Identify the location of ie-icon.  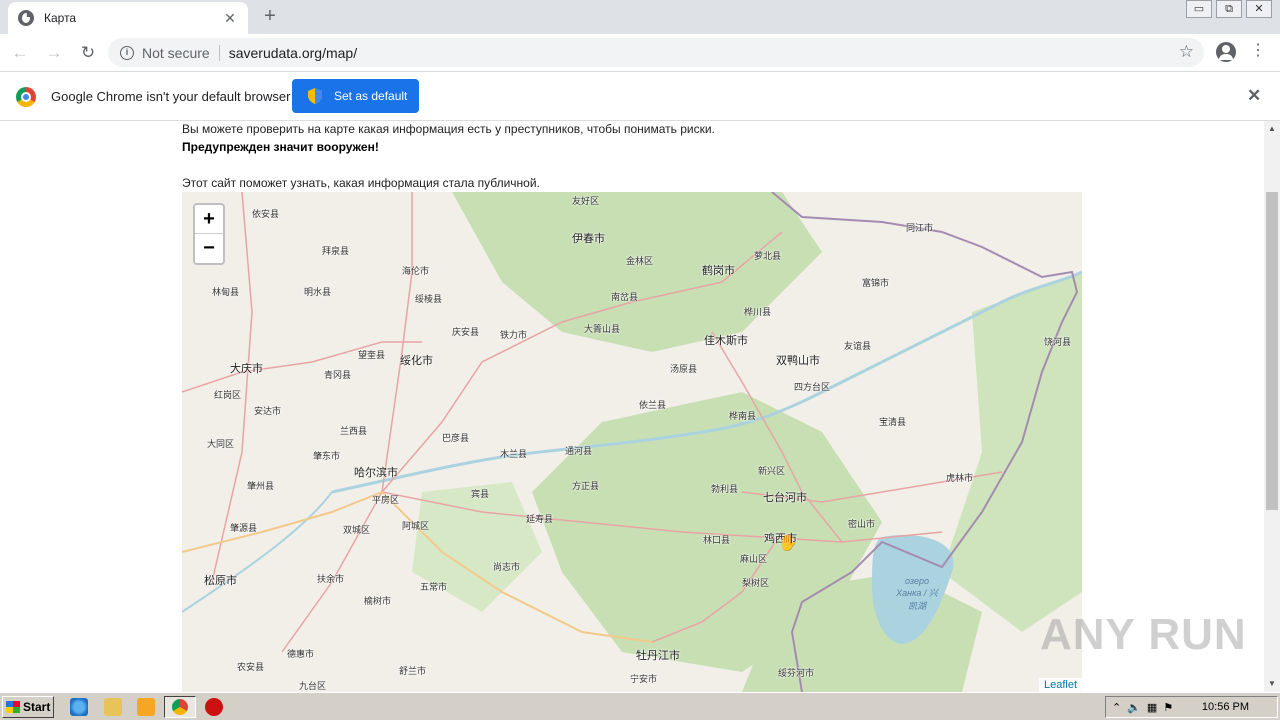
(79, 707).